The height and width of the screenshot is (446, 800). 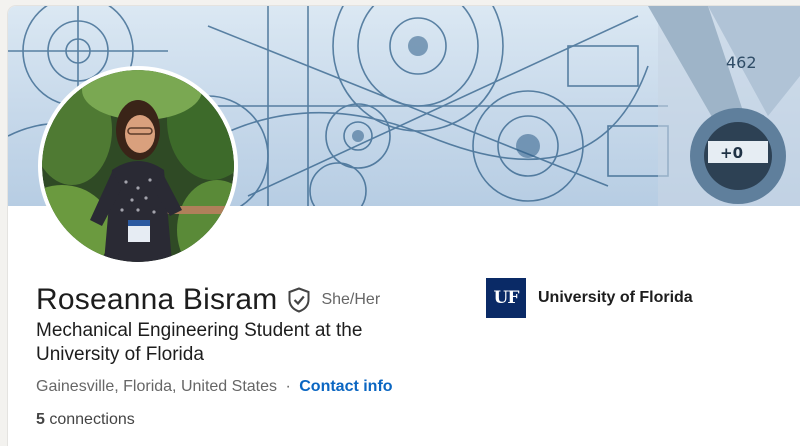 I want to click on connections-label: connections, so click(x=92, y=419).